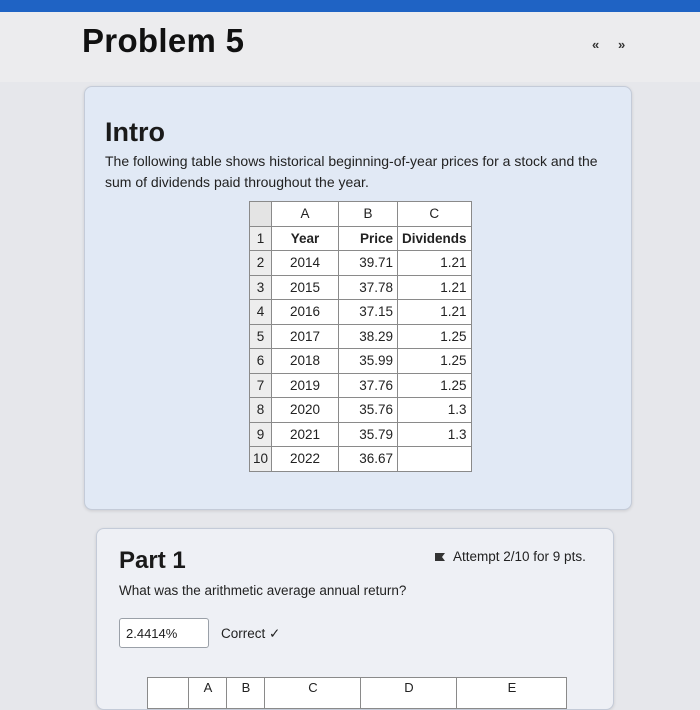  What do you see at coordinates (408, 693) in the screenshot?
I see `grid-column-letter: D` at bounding box center [408, 693].